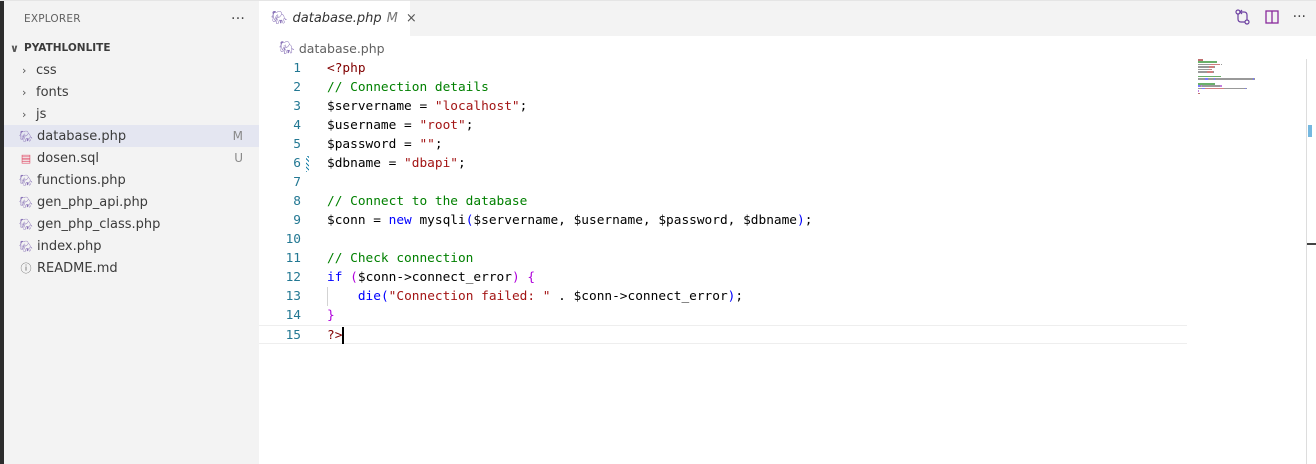 This screenshot has width=1316, height=464. Describe the element at coordinates (438, 220) in the screenshot. I see `code-token: mysqli` at that location.